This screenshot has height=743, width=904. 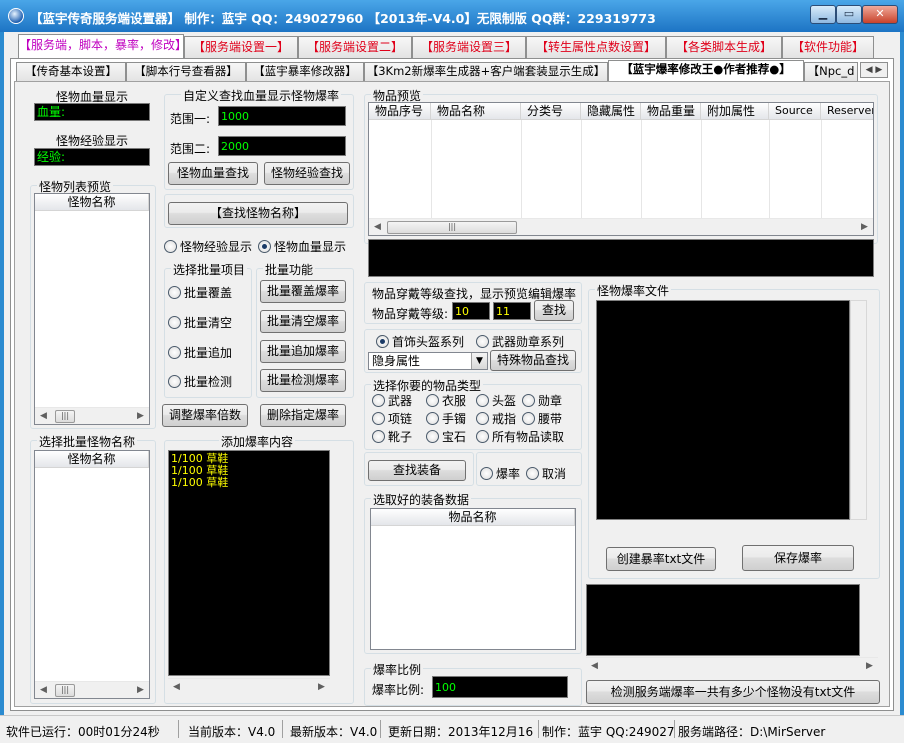 I want to click on radio-batch-overwrite: 批量覆盖, so click(x=200, y=293).